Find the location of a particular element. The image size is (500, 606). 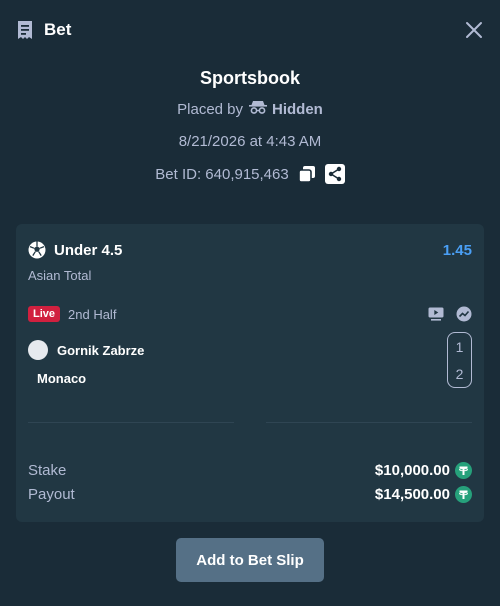

live-badge: Live is located at coordinates (44, 314).